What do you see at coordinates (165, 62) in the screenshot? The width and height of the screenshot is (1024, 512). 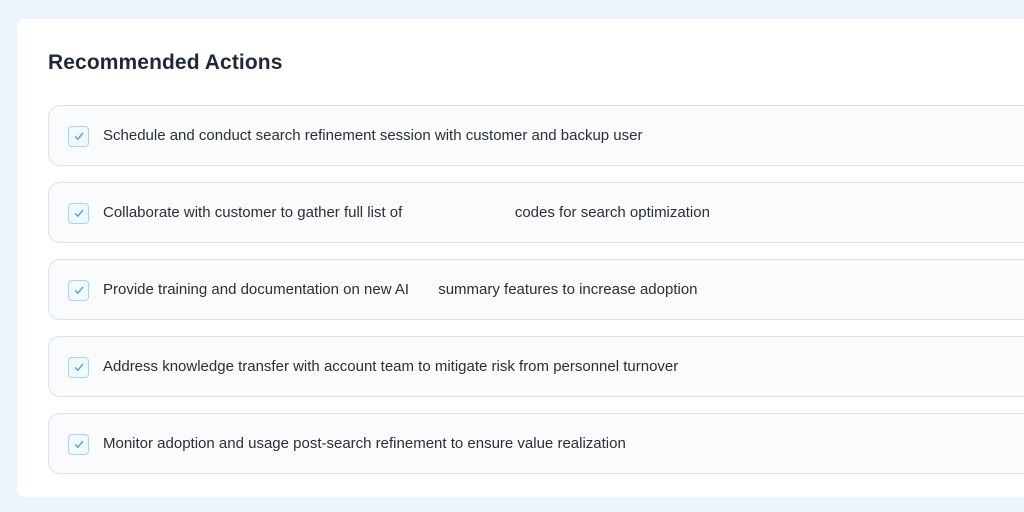 I see `section-title: Recommended Actions` at bounding box center [165, 62].